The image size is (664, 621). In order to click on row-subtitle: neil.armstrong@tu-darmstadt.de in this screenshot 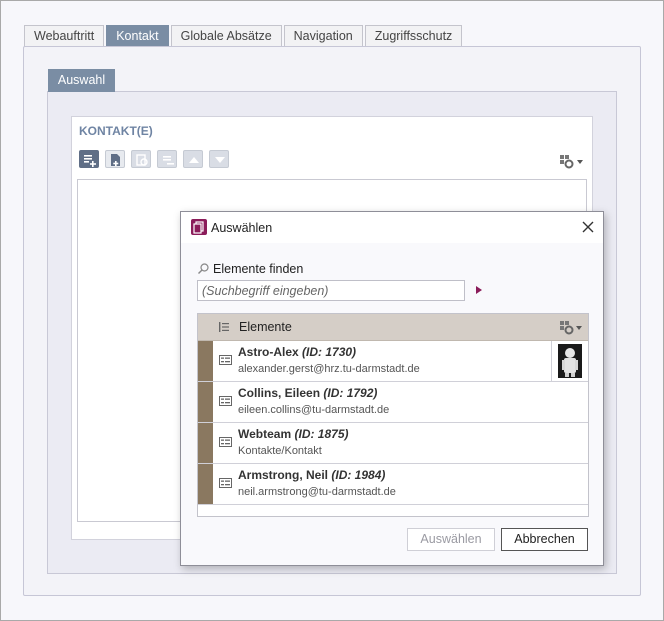, I will do `click(317, 492)`.